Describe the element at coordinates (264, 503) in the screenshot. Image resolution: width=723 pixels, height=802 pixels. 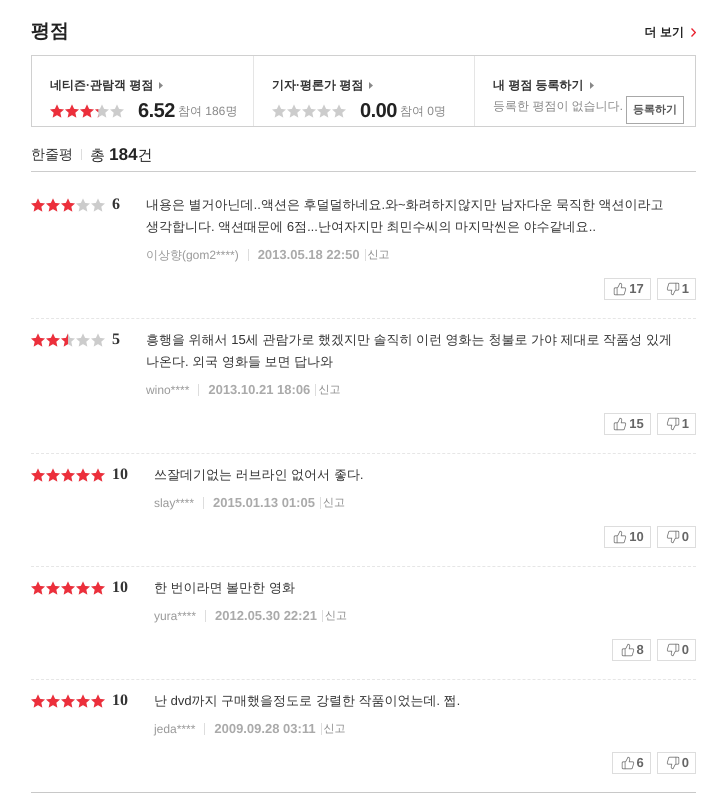
I see `review-date: 2015.01.13 01:05` at that location.